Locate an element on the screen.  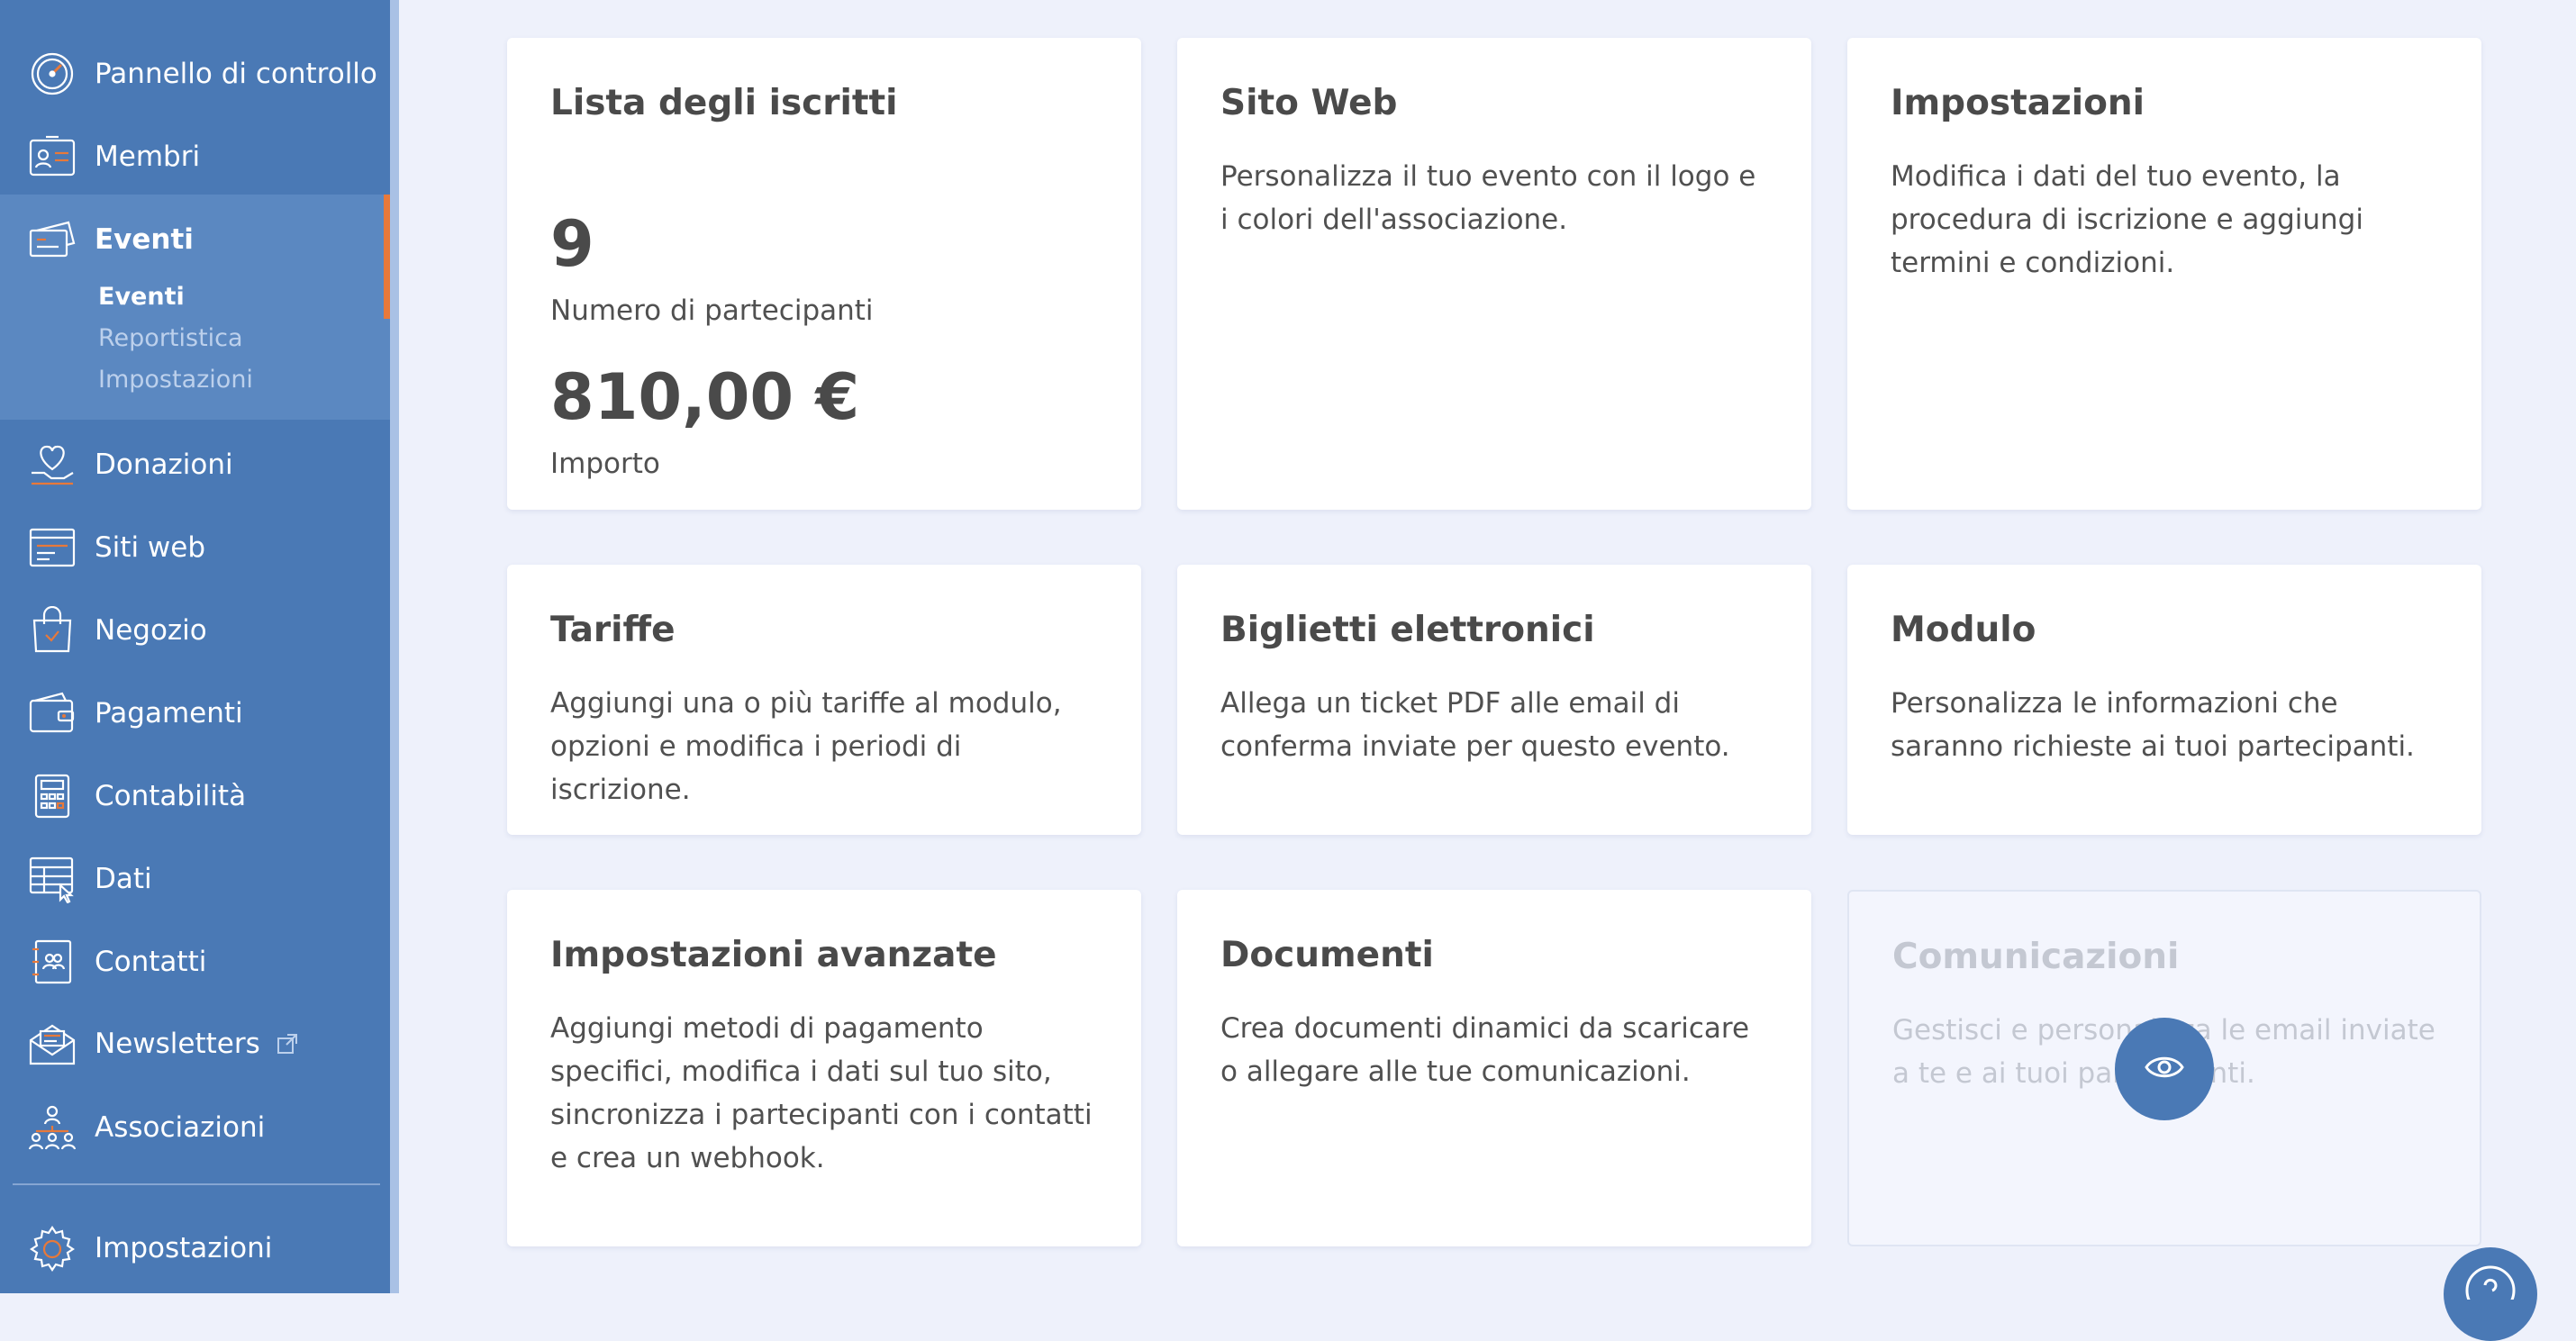
dashboard-gauge-icon is located at coordinates (52, 74).